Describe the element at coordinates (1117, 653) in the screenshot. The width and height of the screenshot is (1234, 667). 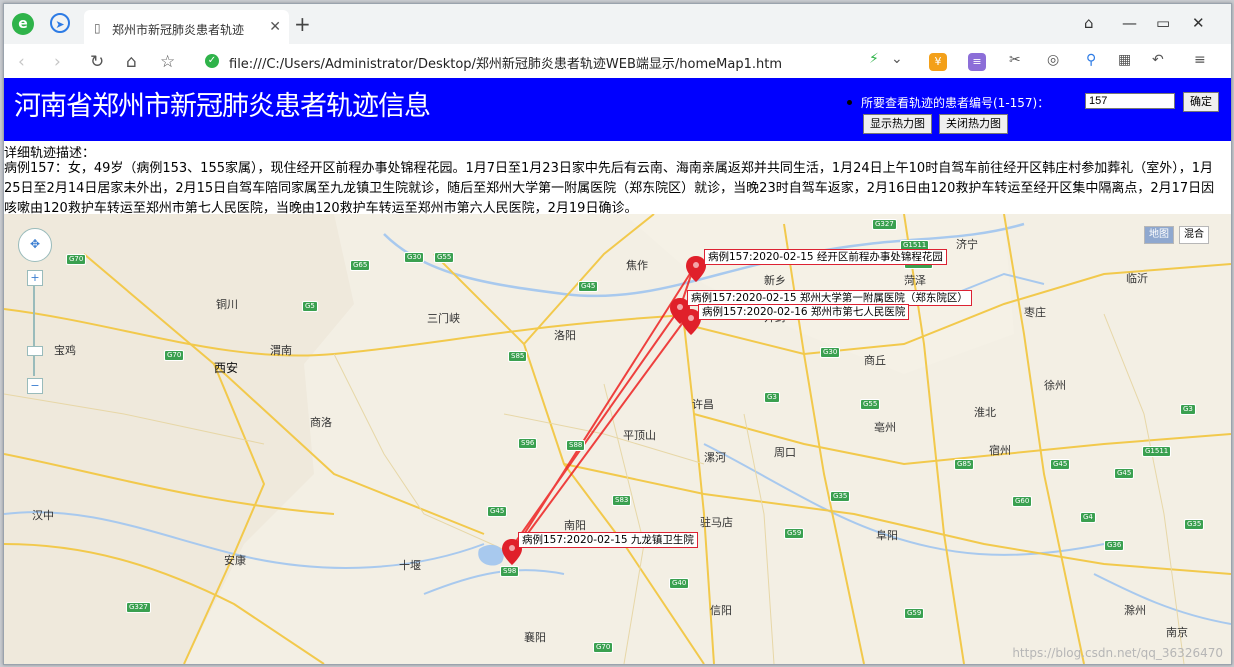
I see `watermark: https://blog.csdn.net/qq_36326470` at that location.